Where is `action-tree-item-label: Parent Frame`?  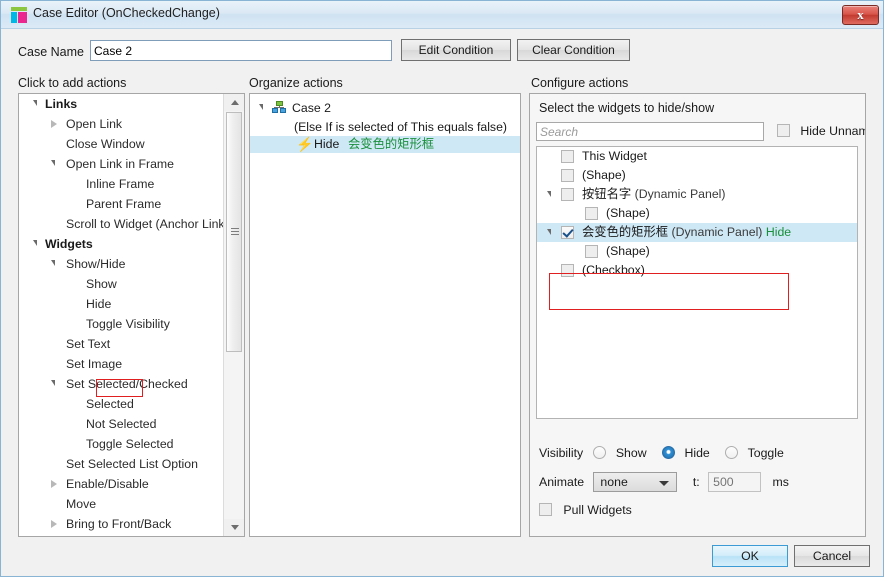
action-tree-item-label: Parent Frame is located at coordinates (124, 204).